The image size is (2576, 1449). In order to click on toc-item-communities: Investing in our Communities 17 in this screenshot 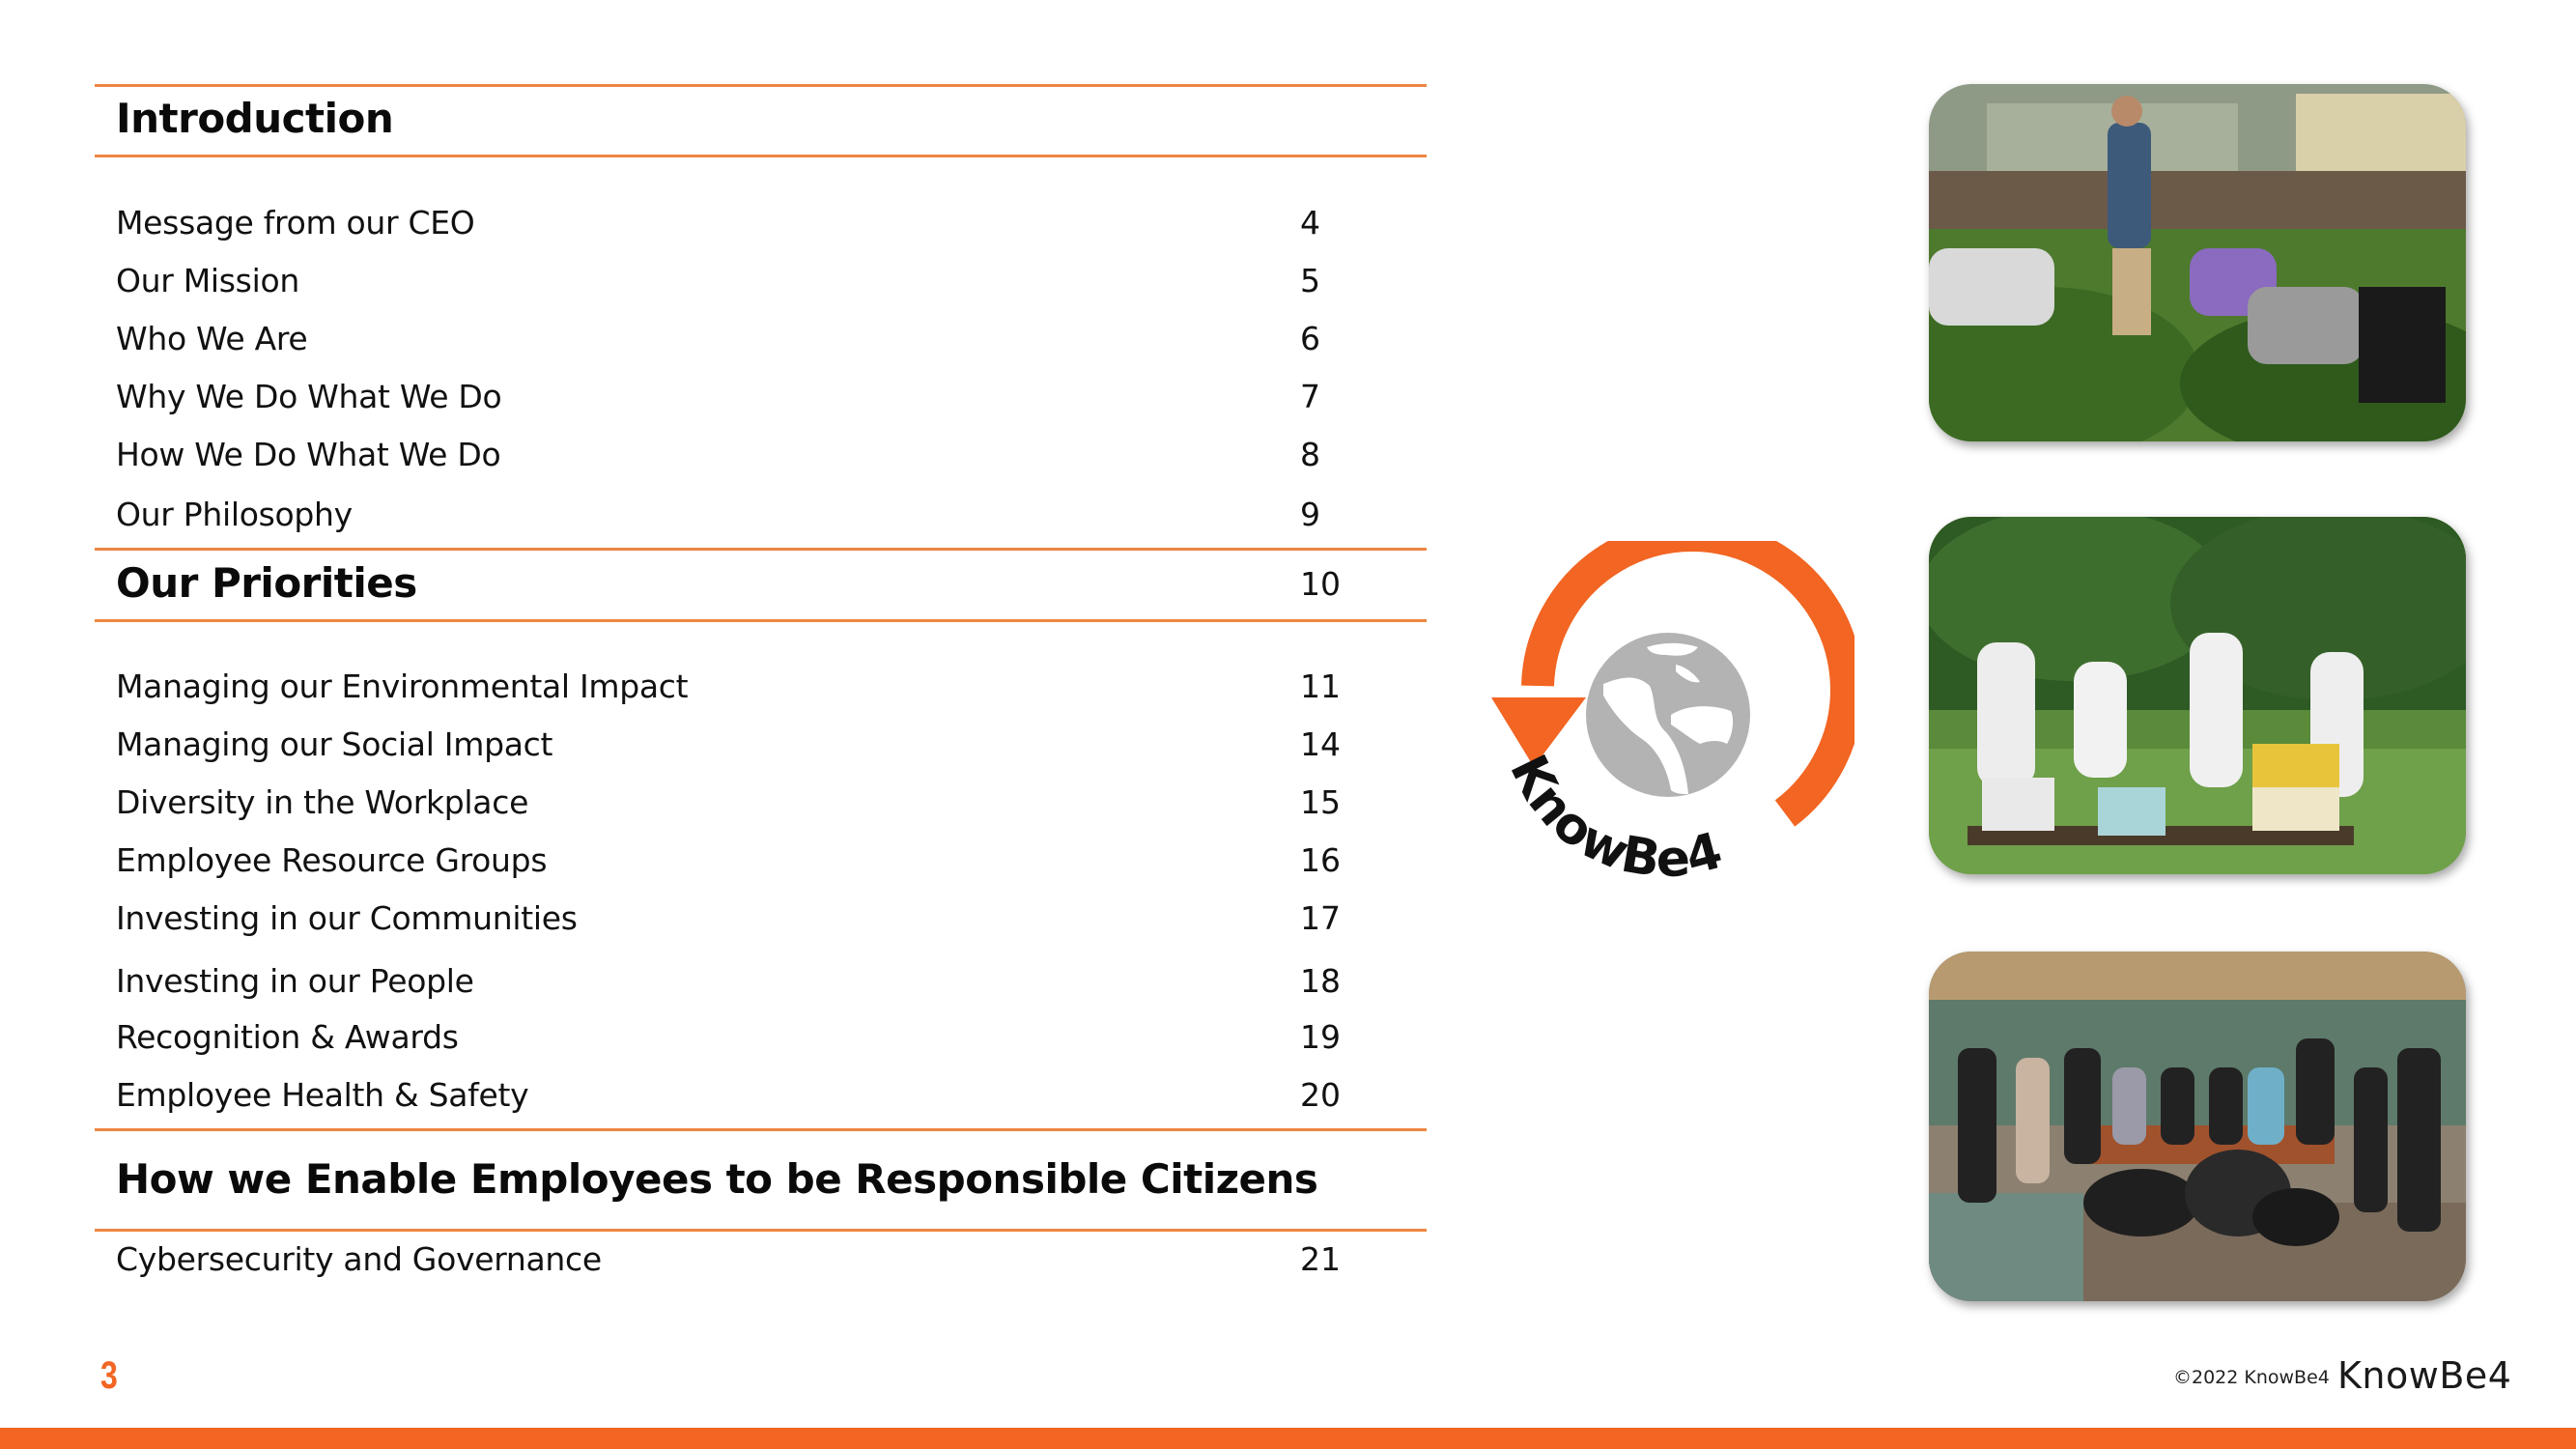, I will do `click(734, 918)`.